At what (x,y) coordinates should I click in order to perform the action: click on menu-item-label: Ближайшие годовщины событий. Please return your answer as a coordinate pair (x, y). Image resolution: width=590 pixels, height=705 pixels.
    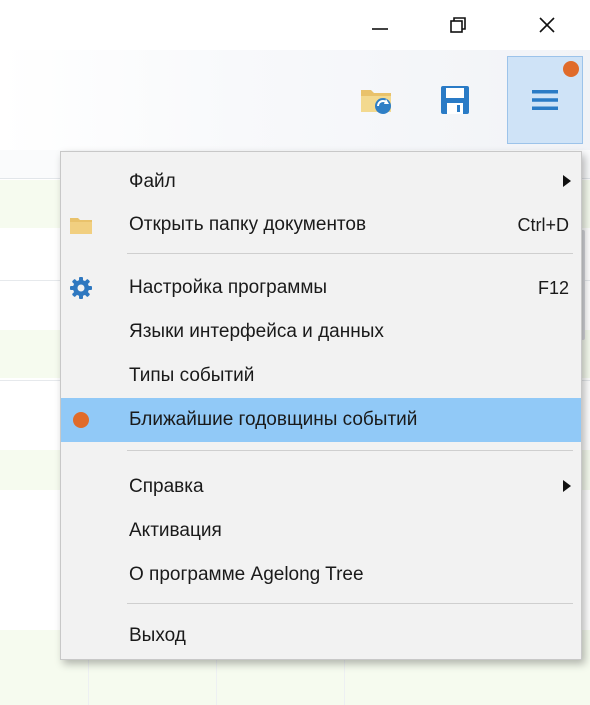
    Looking at the image, I should click on (273, 419).